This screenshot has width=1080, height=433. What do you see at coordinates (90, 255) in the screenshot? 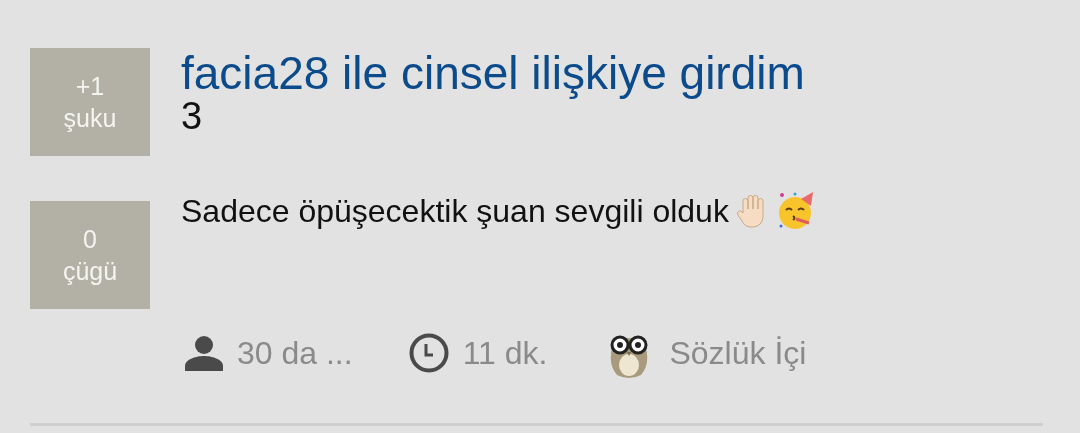
I see `downvote-button: 0 çügü` at bounding box center [90, 255].